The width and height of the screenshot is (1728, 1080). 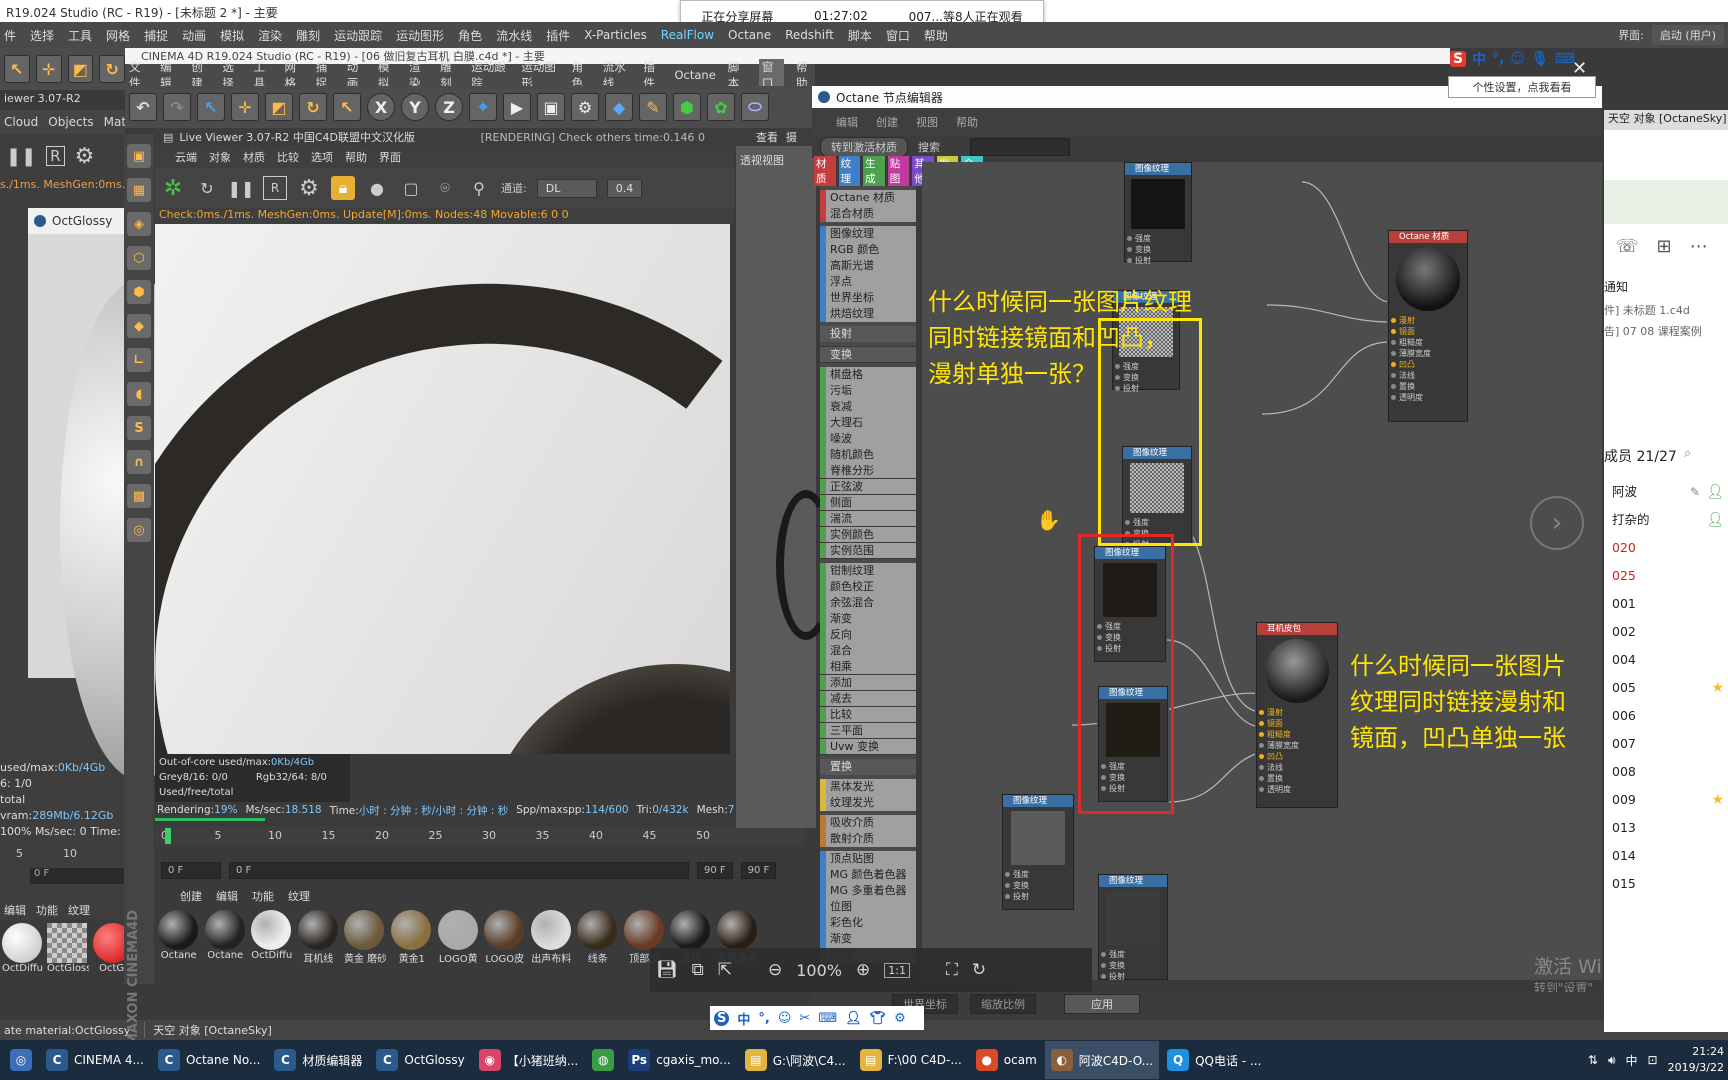 What do you see at coordinates (653, 107) in the screenshot?
I see `pen-icon: ✎` at bounding box center [653, 107].